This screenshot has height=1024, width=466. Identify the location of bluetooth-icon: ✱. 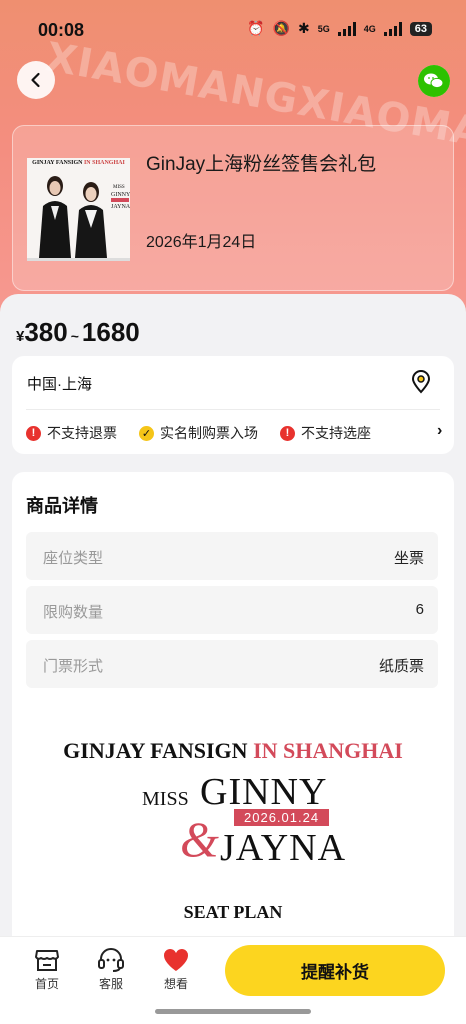
(303, 28).